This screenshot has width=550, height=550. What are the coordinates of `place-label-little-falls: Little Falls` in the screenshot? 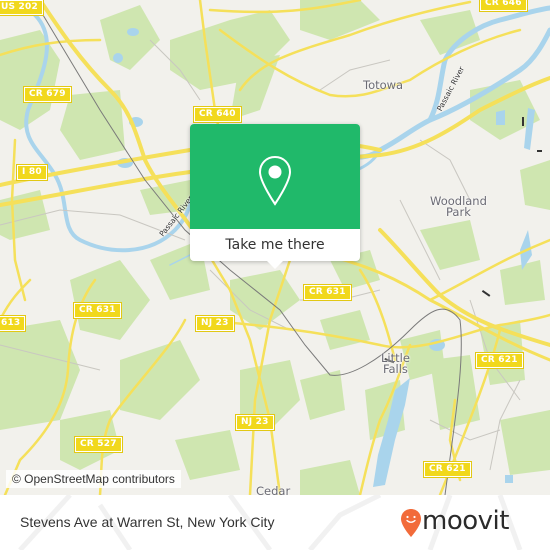 It's located at (395, 363).